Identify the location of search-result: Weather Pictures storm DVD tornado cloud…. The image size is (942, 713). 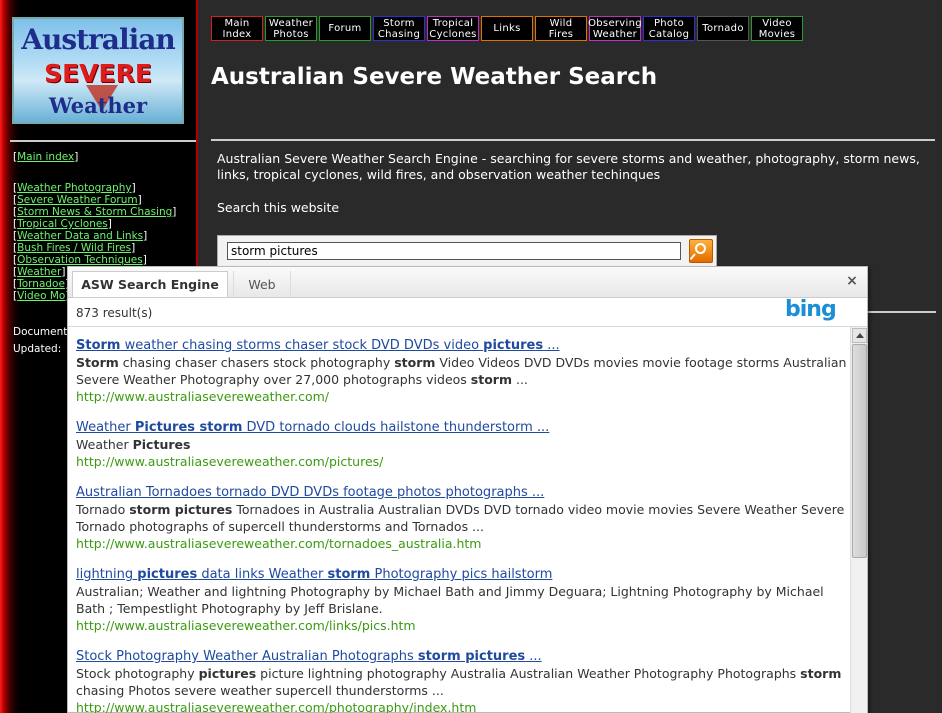
(462, 444).